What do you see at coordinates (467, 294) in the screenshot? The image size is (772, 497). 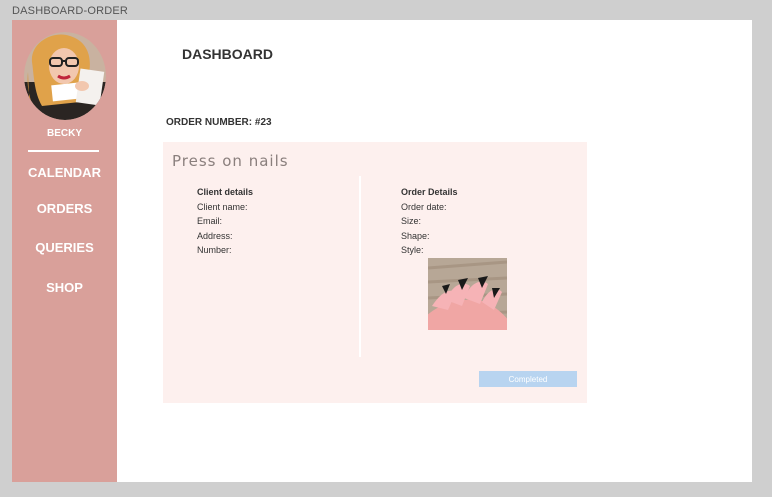 I see `nail-style-image` at bounding box center [467, 294].